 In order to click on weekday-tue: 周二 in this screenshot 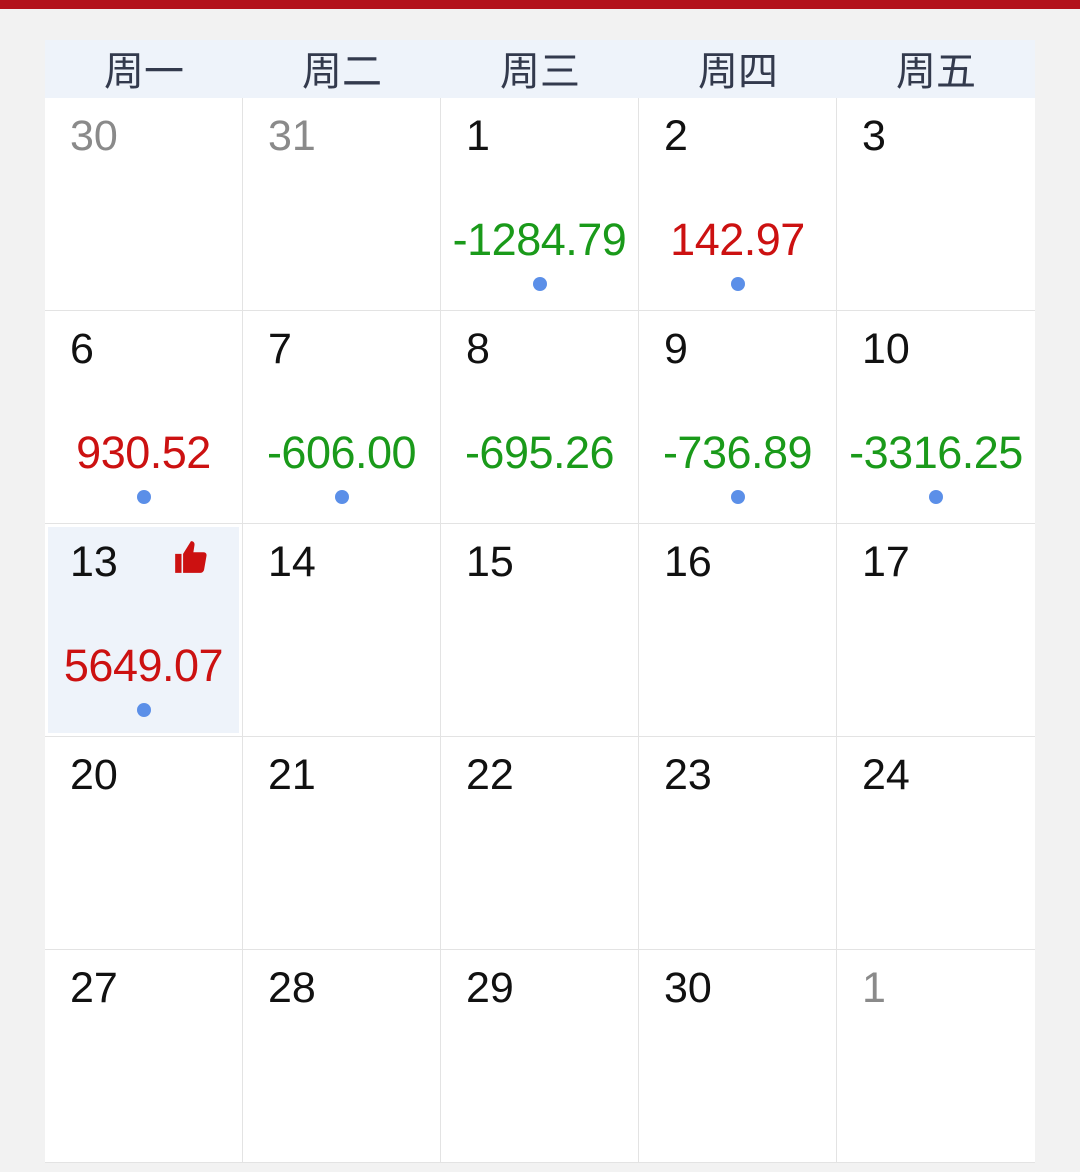, I will do `click(342, 72)`.